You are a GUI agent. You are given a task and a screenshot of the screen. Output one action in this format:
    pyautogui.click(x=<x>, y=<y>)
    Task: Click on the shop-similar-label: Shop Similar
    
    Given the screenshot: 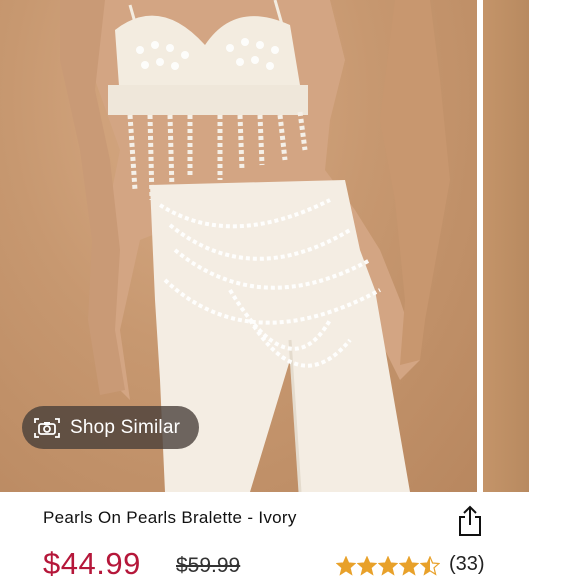 What is the action you would take?
    pyautogui.click(x=125, y=427)
    